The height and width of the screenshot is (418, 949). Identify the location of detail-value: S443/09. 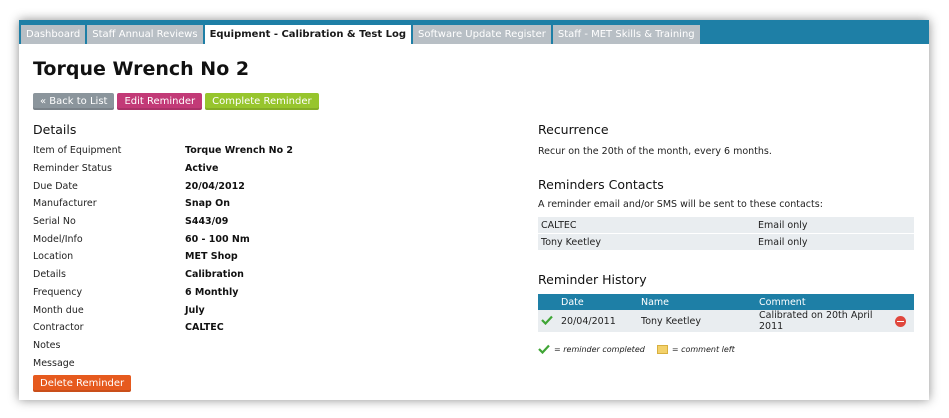
(207, 222).